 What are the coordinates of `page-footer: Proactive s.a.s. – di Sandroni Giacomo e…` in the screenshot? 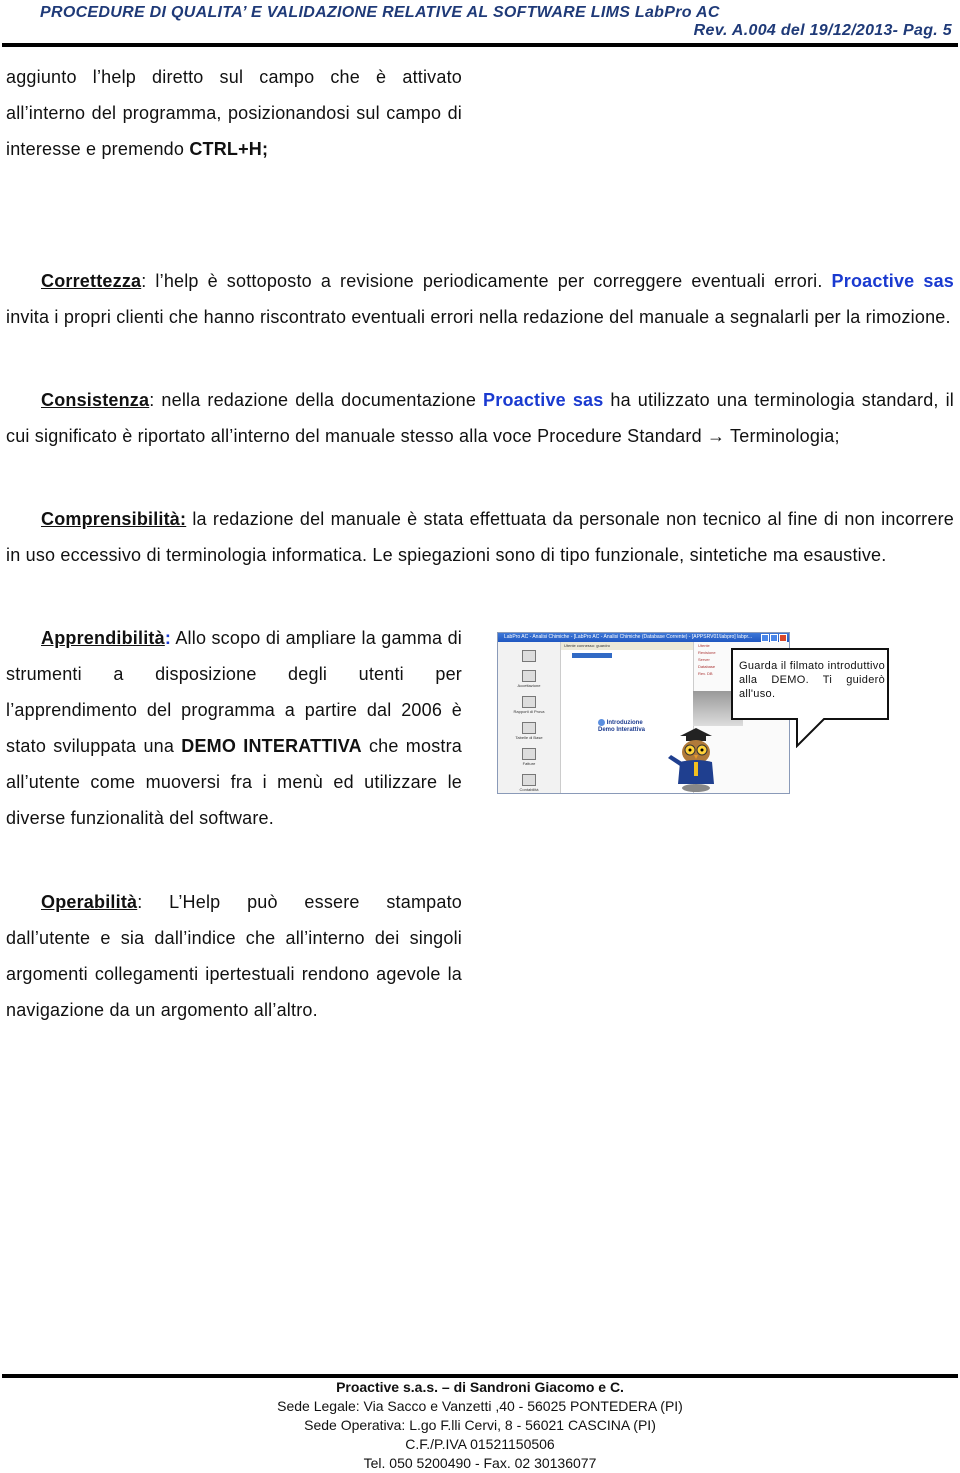 It's located at (480, 1425).